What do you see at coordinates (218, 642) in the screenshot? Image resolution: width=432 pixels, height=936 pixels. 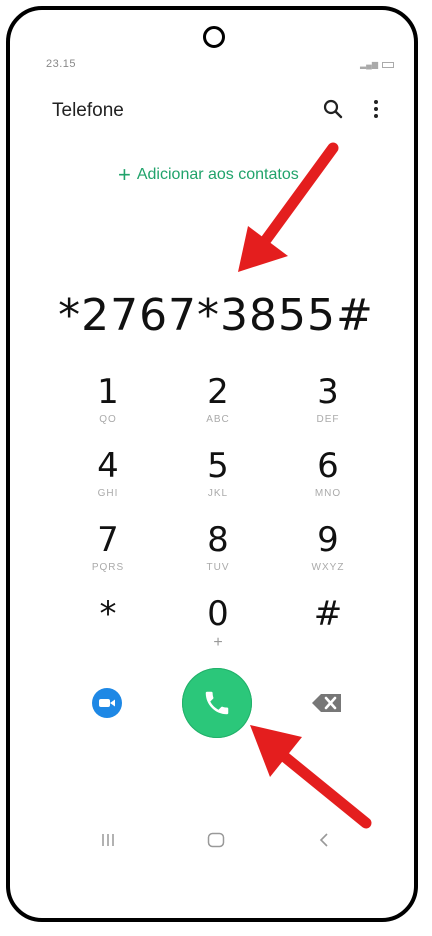 I see `key-letters: +` at bounding box center [218, 642].